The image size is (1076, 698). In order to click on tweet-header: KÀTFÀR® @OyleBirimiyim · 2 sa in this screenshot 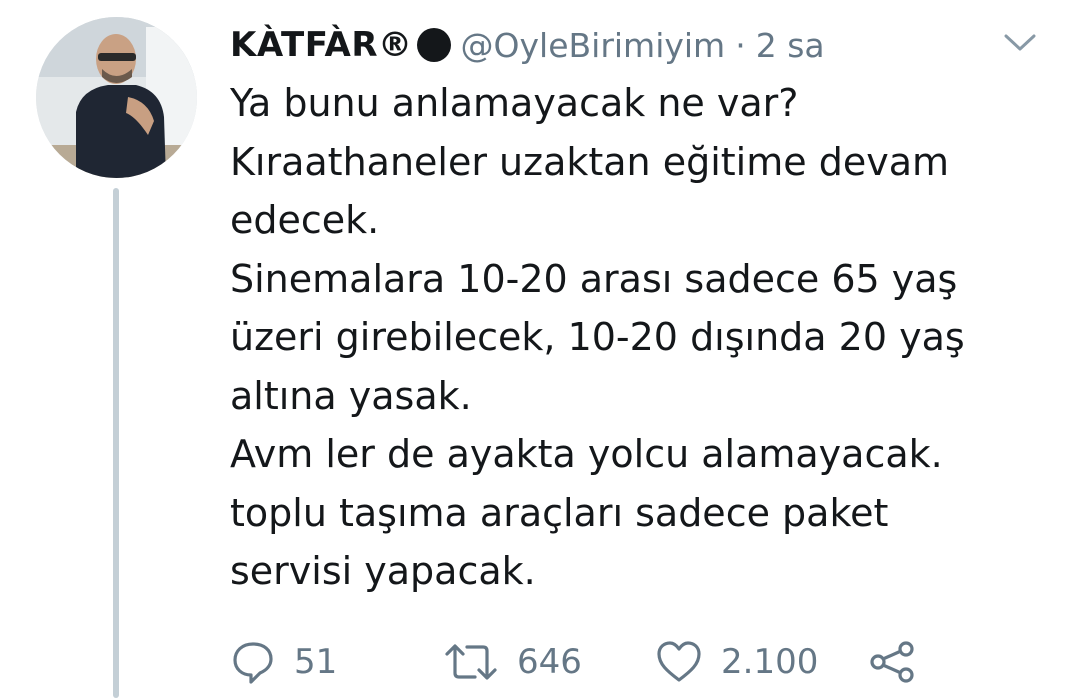, I will do `click(527, 45)`.